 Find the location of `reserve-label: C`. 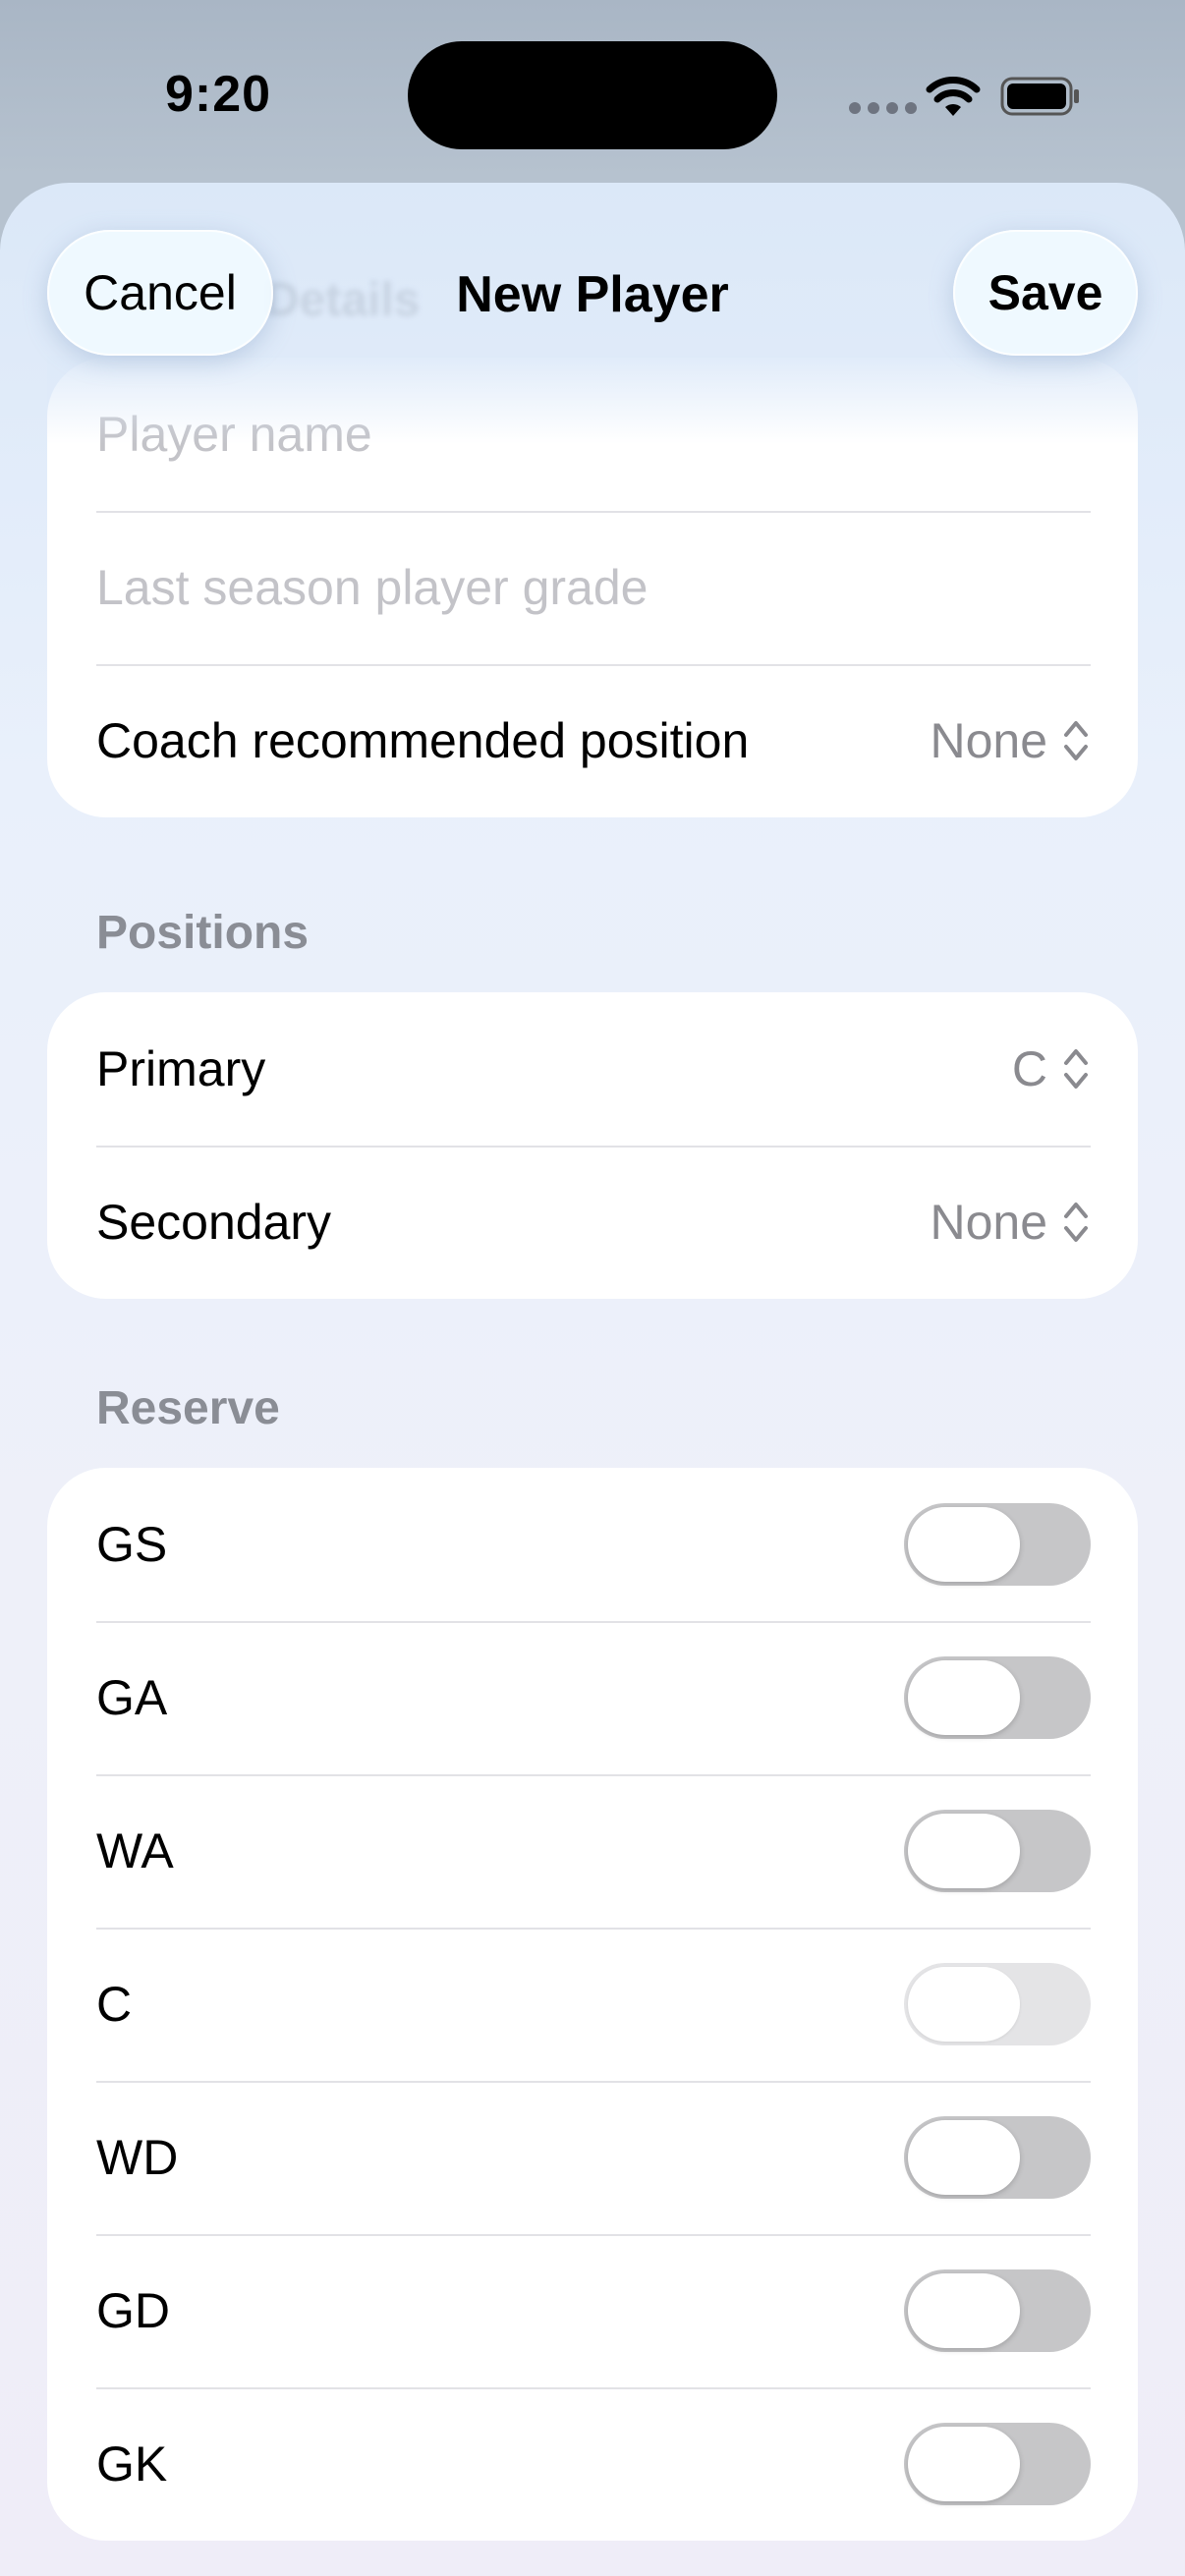

reserve-label: C is located at coordinates (115, 2004).